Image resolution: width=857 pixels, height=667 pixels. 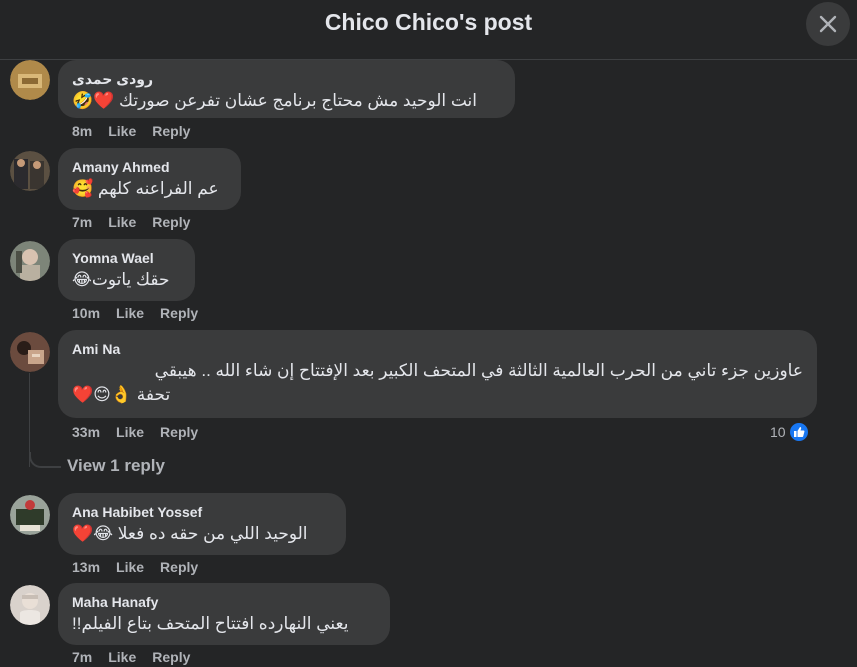 What do you see at coordinates (126, 258) in the screenshot?
I see `comment-author: Yomna Wael` at bounding box center [126, 258].